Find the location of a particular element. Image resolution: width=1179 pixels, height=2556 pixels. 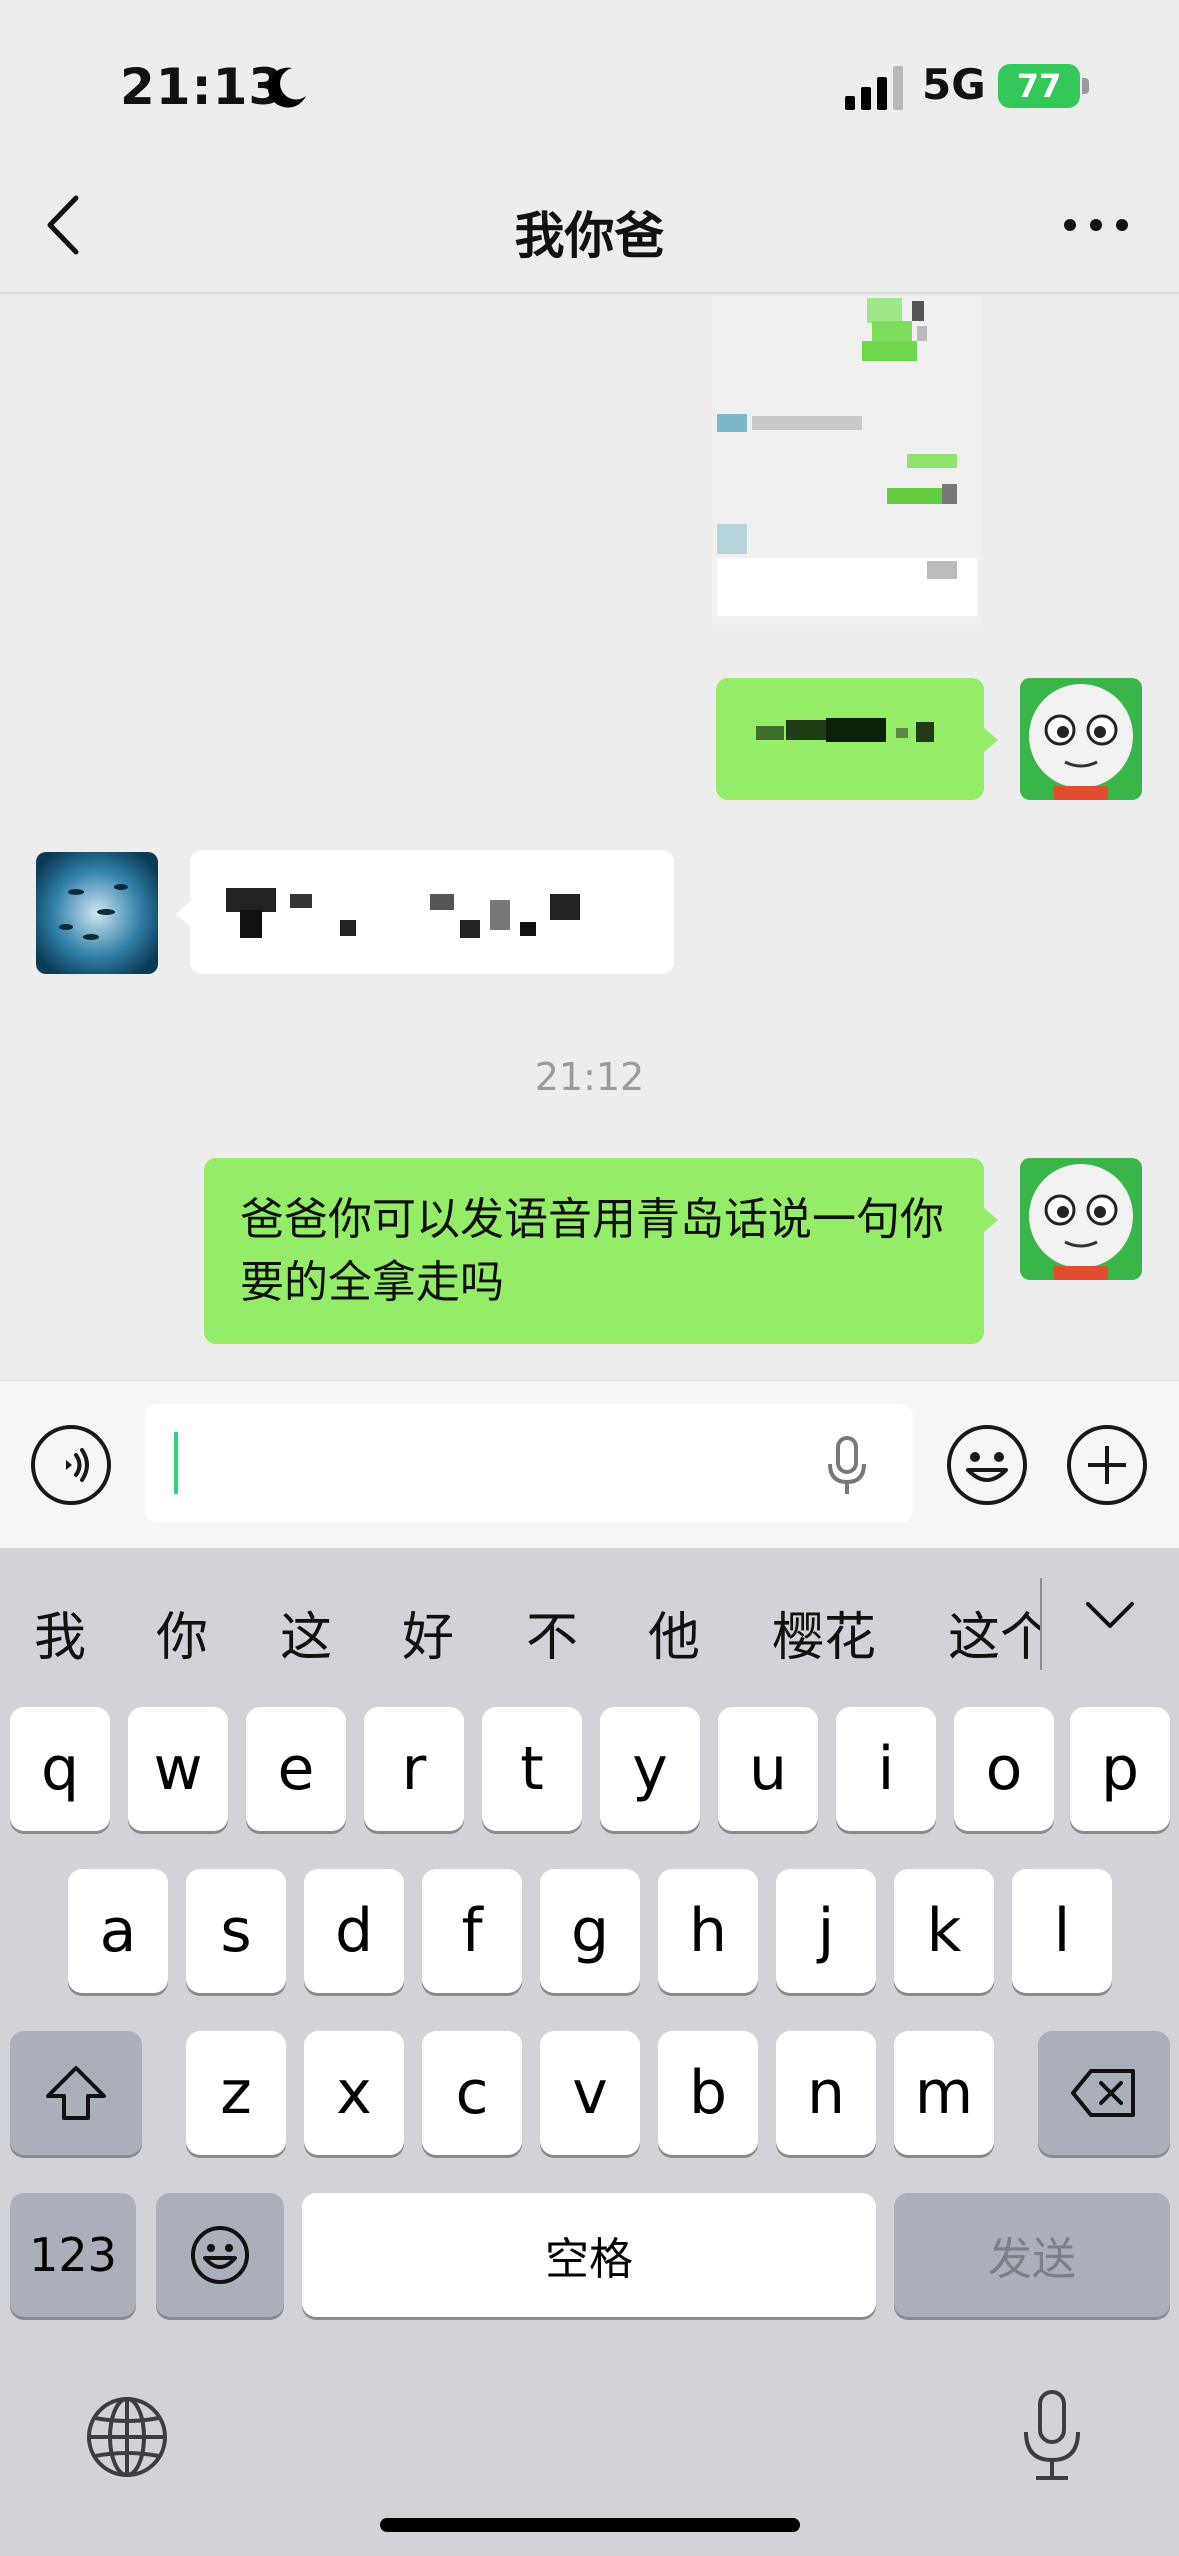

battery-cap is located at coordinates (1085, 86).